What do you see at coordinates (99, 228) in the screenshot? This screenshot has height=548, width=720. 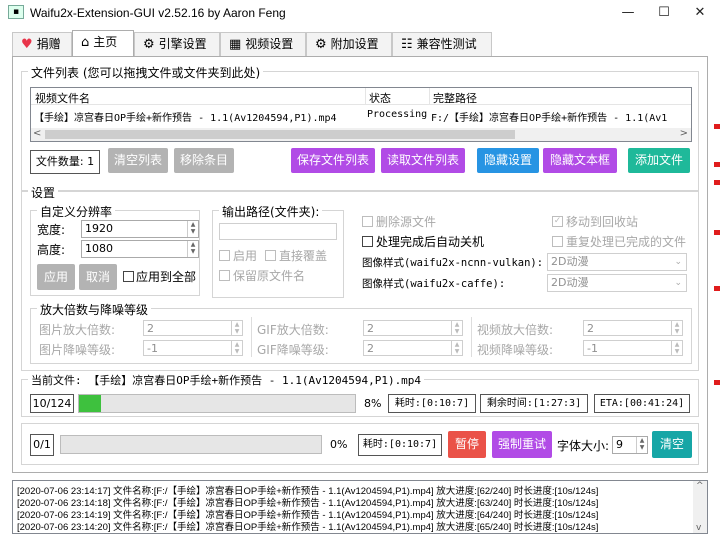 I see `width-value: 1920` at bounding box center [99, 228].